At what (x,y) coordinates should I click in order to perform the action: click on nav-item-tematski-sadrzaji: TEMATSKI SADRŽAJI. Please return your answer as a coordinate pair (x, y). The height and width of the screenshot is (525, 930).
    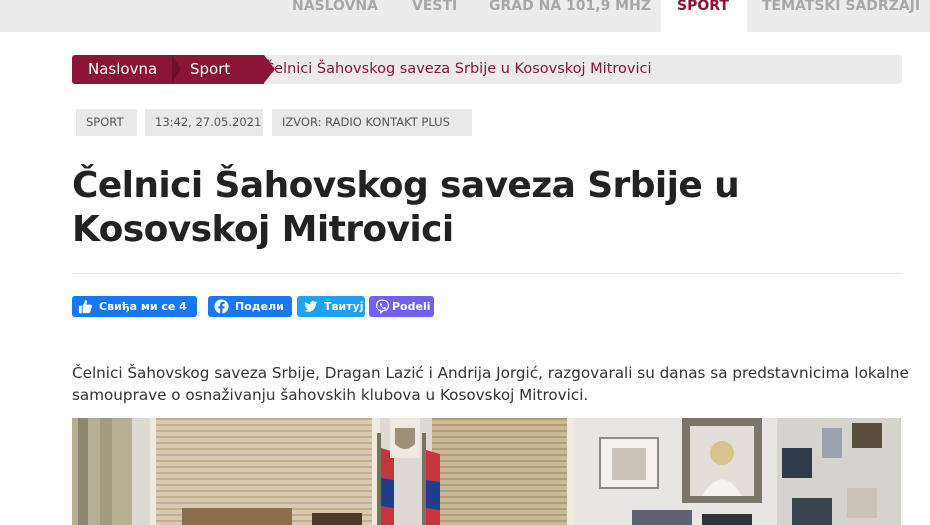
    Looking at the image, I should click on (846, 16).